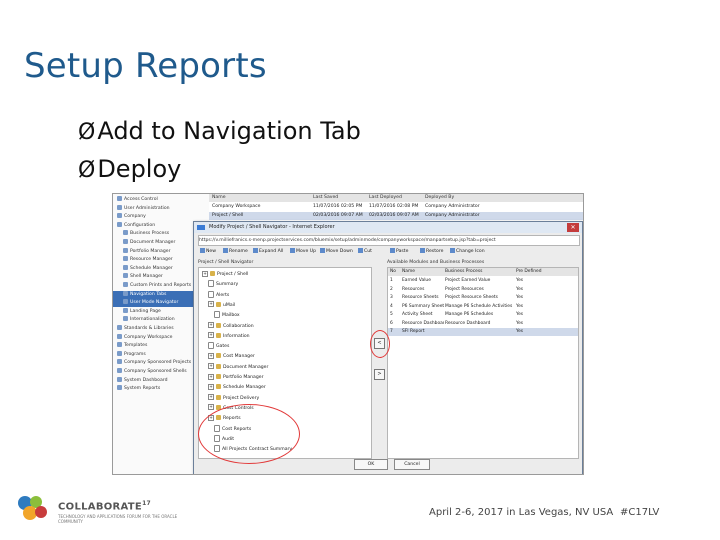  I want to click on toolbar-button-label: Change Icon, so click(470, 251).